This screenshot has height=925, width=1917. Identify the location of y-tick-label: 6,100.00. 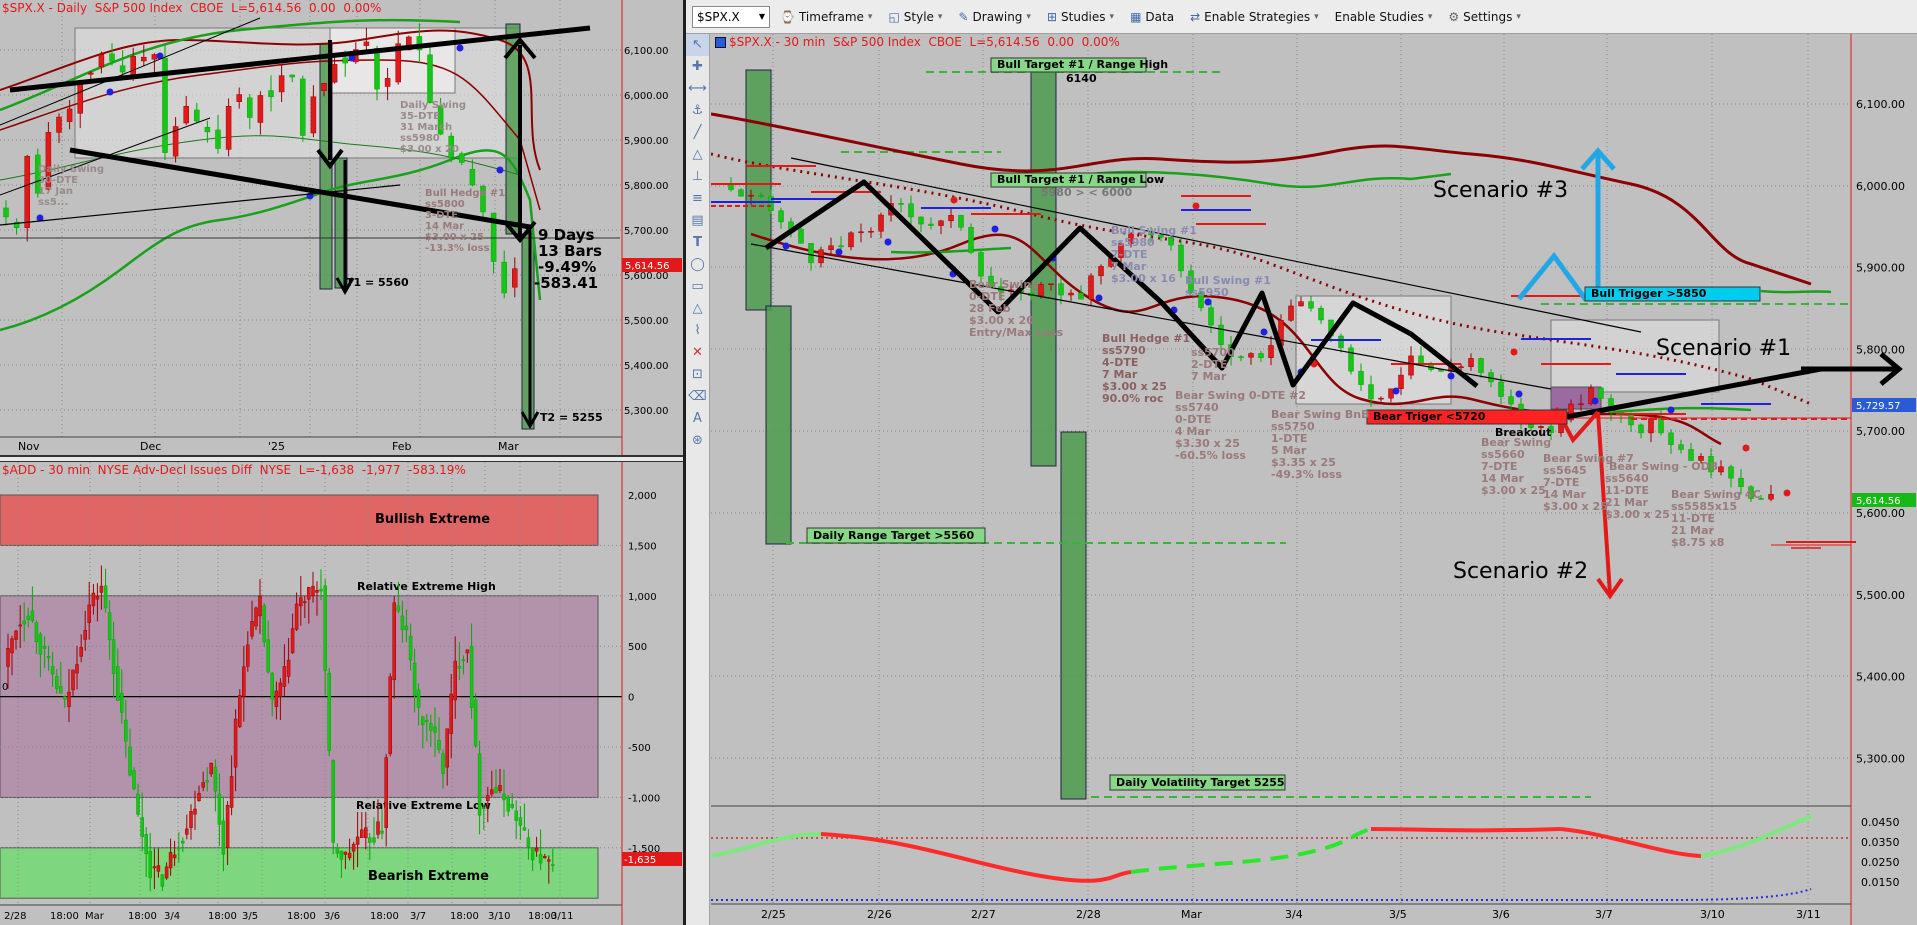
(1880, 104).